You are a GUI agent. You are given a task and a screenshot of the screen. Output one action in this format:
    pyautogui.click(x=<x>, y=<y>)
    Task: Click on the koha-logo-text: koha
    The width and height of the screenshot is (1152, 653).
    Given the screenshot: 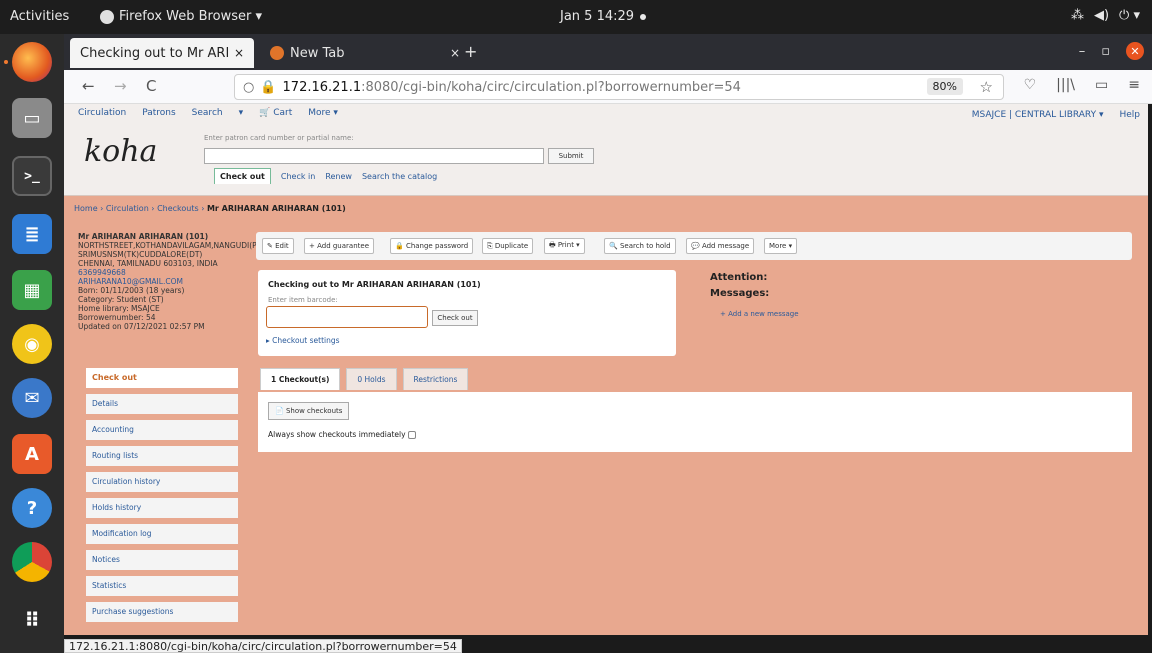 What is the action you would take?
    pyautogui.click(x=121, y=151)
    